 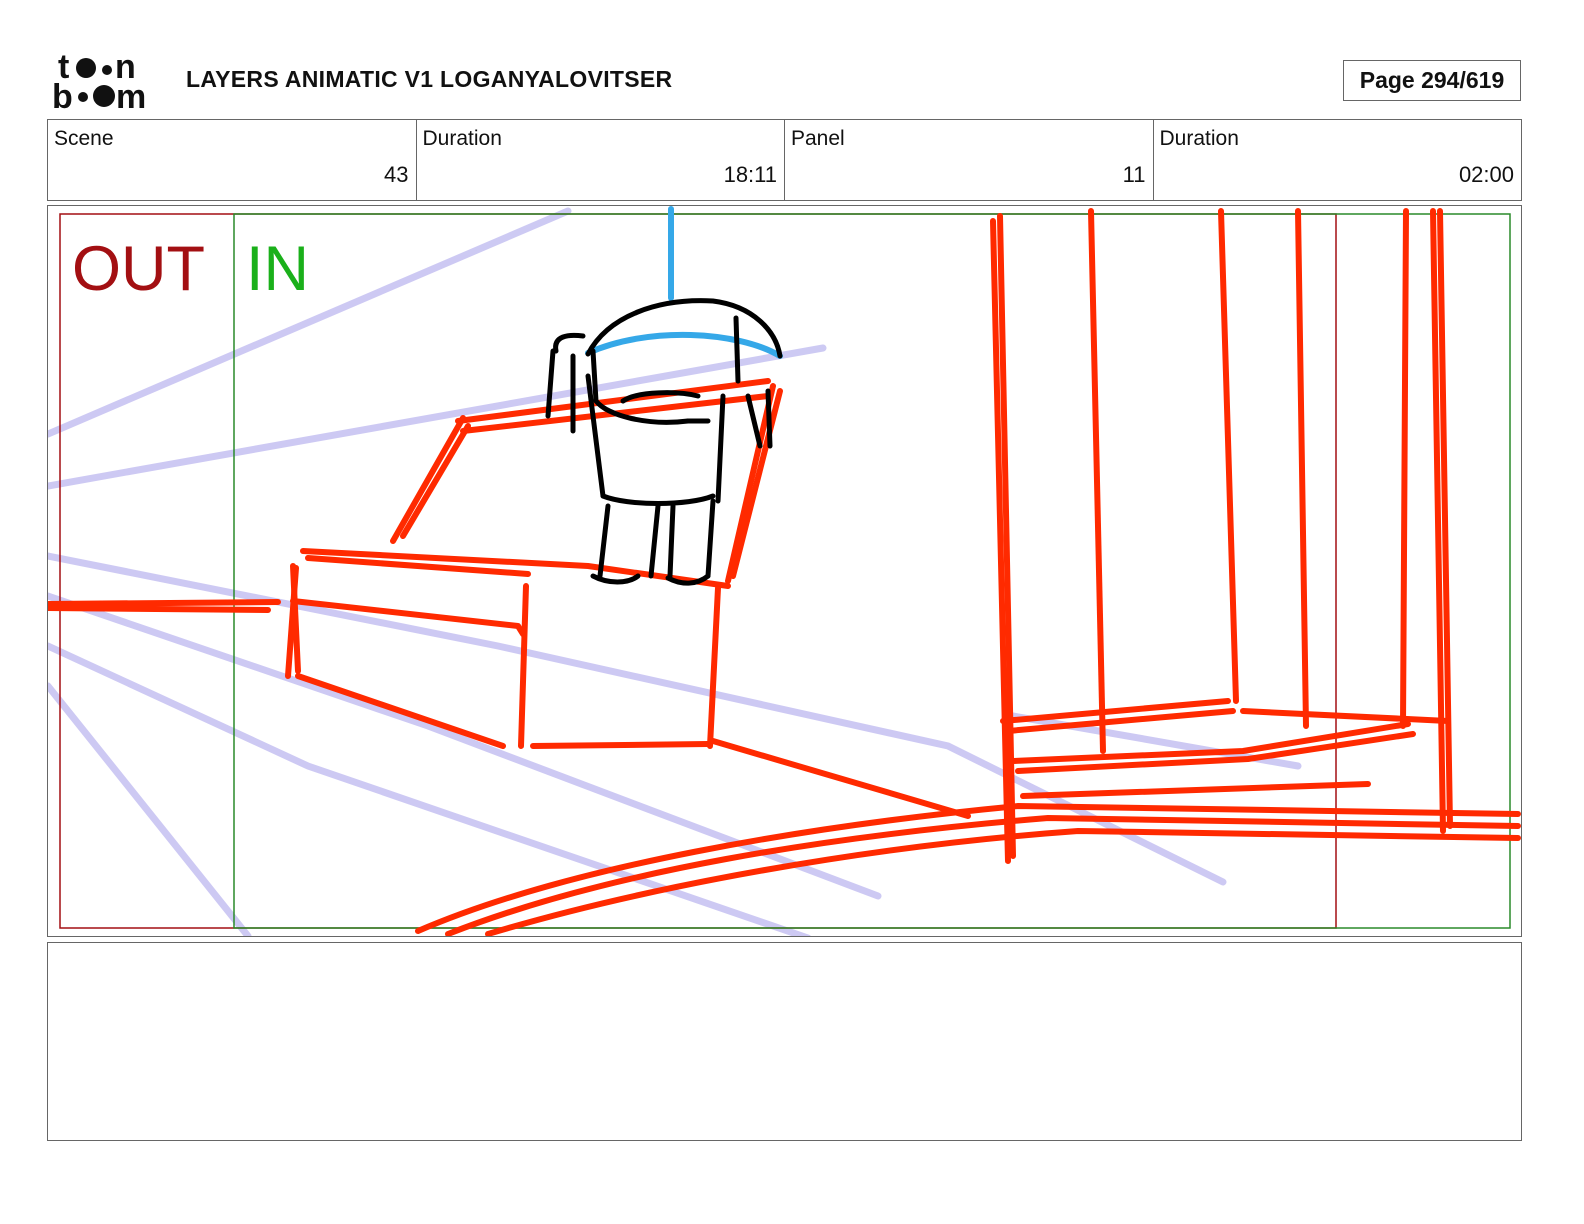 What do you see at coordinates (62, 95) in the screenshot?
I see `svg-text: b` at bounding box center [62, 95].